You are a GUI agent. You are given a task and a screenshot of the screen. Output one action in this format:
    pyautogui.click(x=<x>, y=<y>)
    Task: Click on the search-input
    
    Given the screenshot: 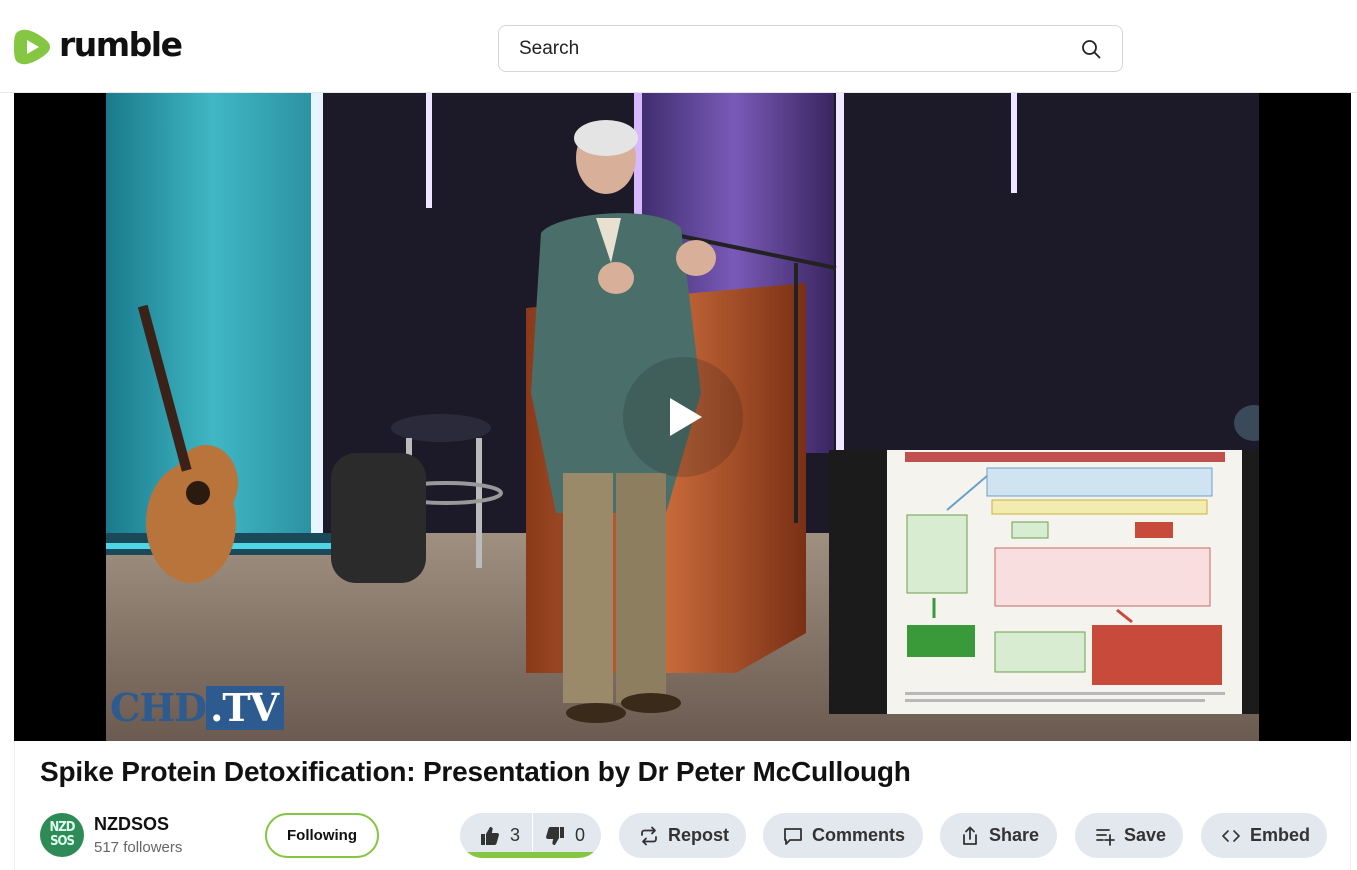 What is the action you would take?
    pyautogui.click(x=799, y=48)
    